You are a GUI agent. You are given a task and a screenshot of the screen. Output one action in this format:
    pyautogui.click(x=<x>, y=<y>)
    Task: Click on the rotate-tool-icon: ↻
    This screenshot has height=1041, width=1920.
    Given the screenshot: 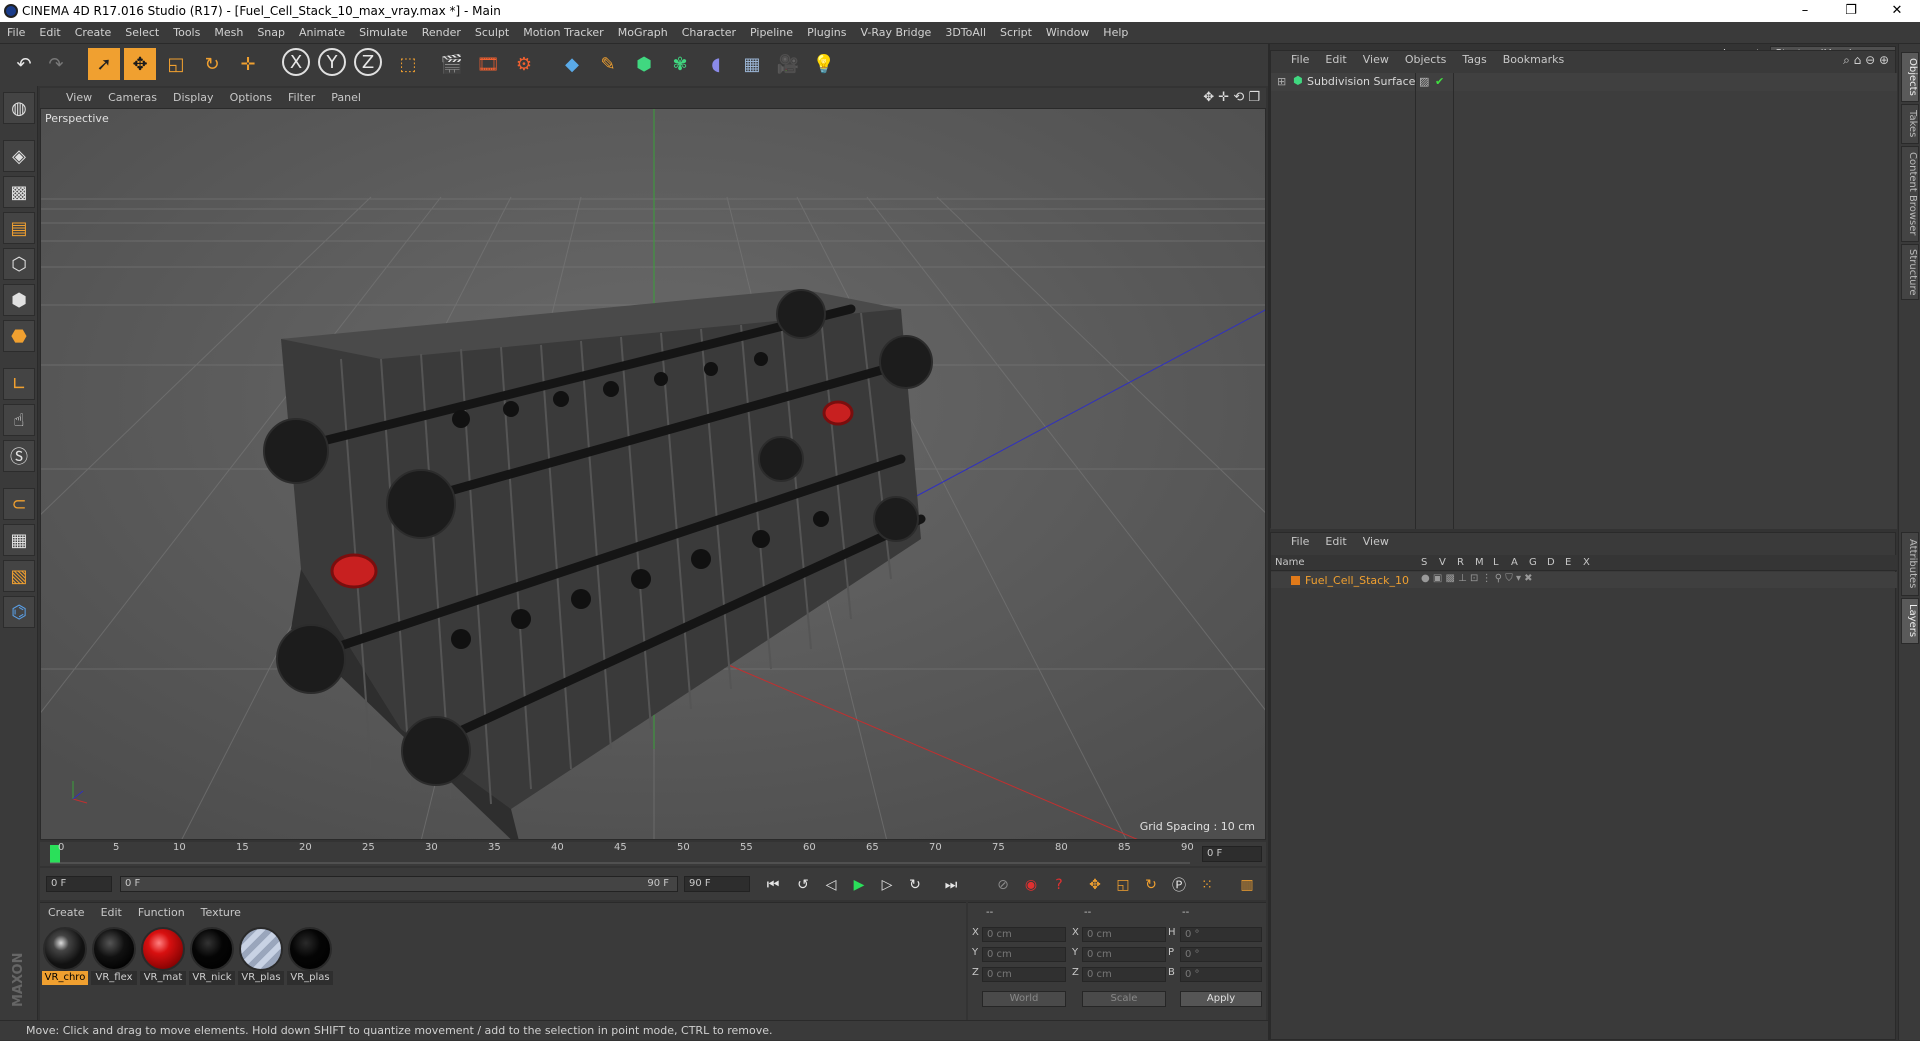 What is the action you would take?
    pyautogui.click(x=212, y=64)
    